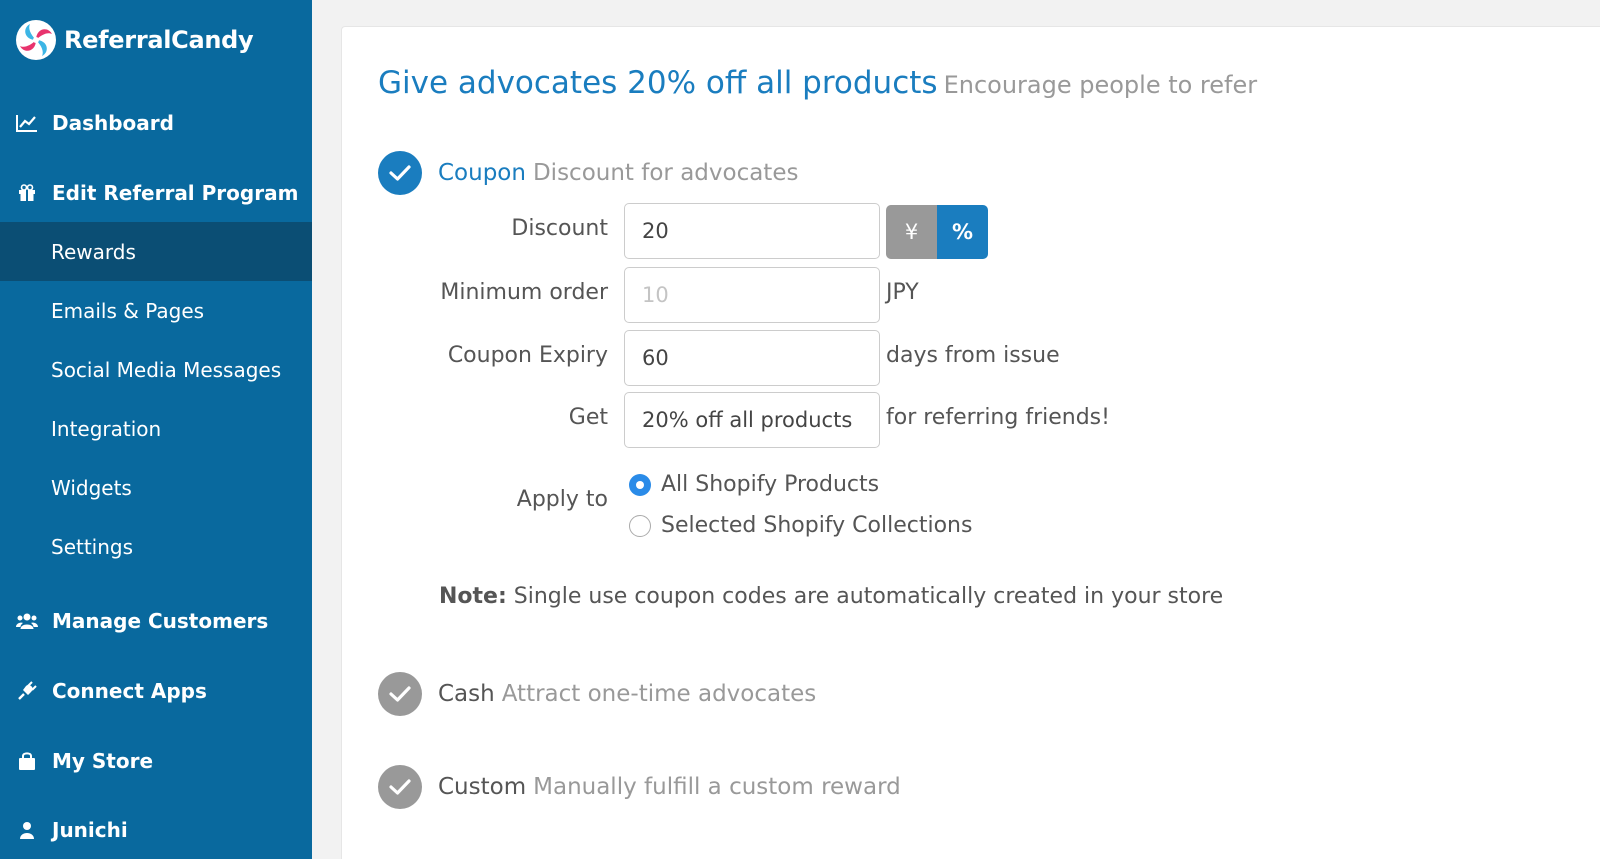 This screenshot has width=1600, height=859. Describe the element at coordinates (911, 232) in the screenshot. I see `yen-unit-button: ¥` at that location.